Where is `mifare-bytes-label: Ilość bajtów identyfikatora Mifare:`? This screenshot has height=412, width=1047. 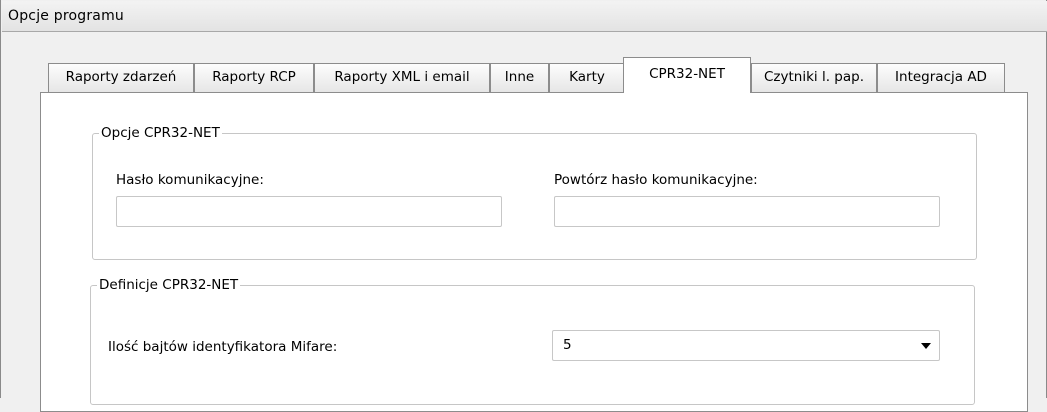
mifare-bytes-label: Ilość bajtów identyfikatora Mifare: is located at coordinates (223, 347).